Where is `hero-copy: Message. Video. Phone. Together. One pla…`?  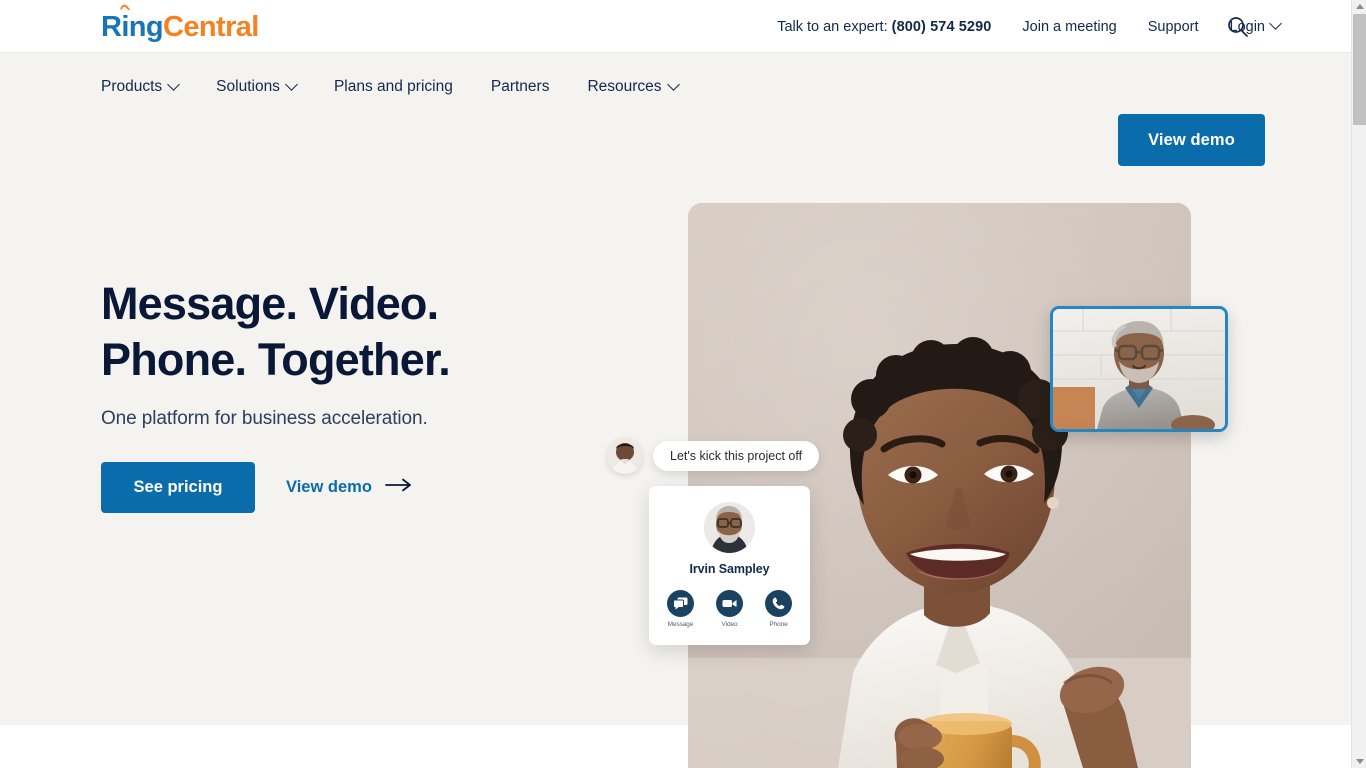
hero-copy: Message. Video. Phone. Together. One pla… is located at coordinates (336, 394).